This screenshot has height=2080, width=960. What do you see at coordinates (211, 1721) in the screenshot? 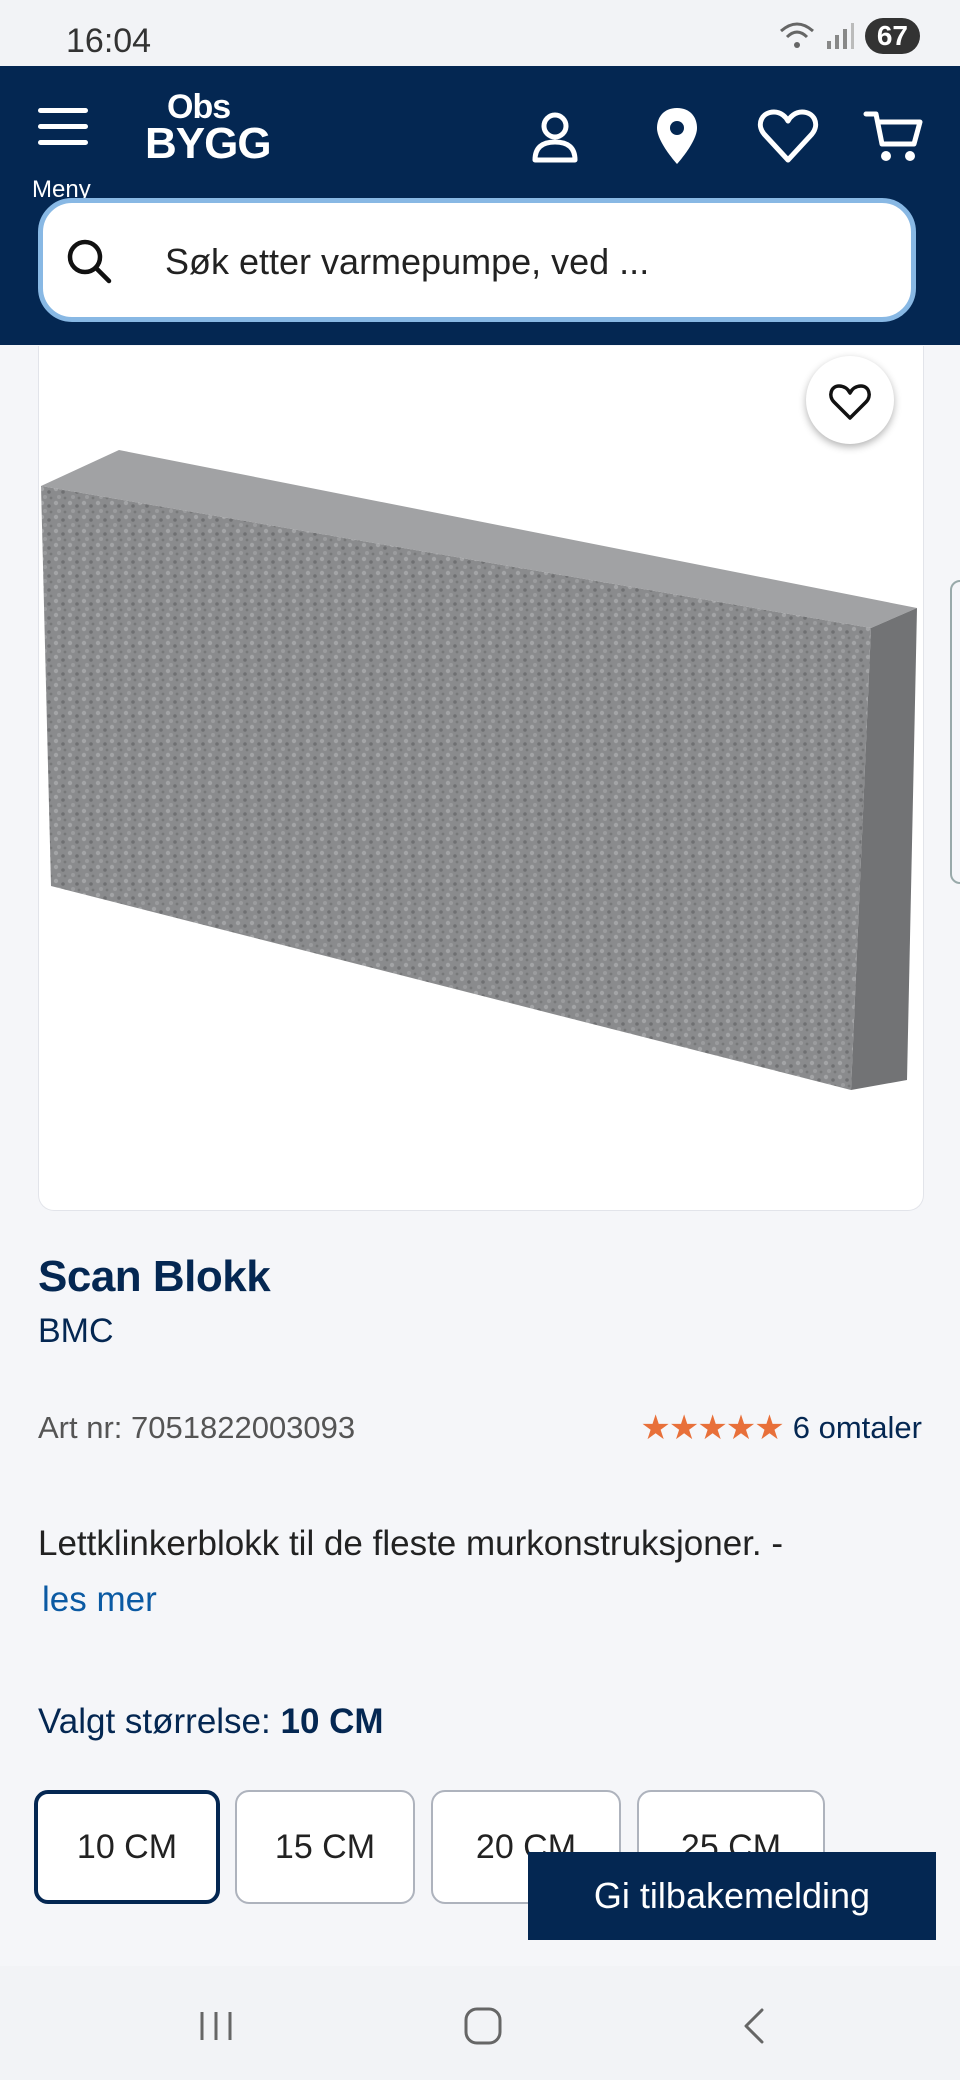
I see `size-selection-label: Valgt størrelse: 10 CM` at bounding box center [211, 1721].